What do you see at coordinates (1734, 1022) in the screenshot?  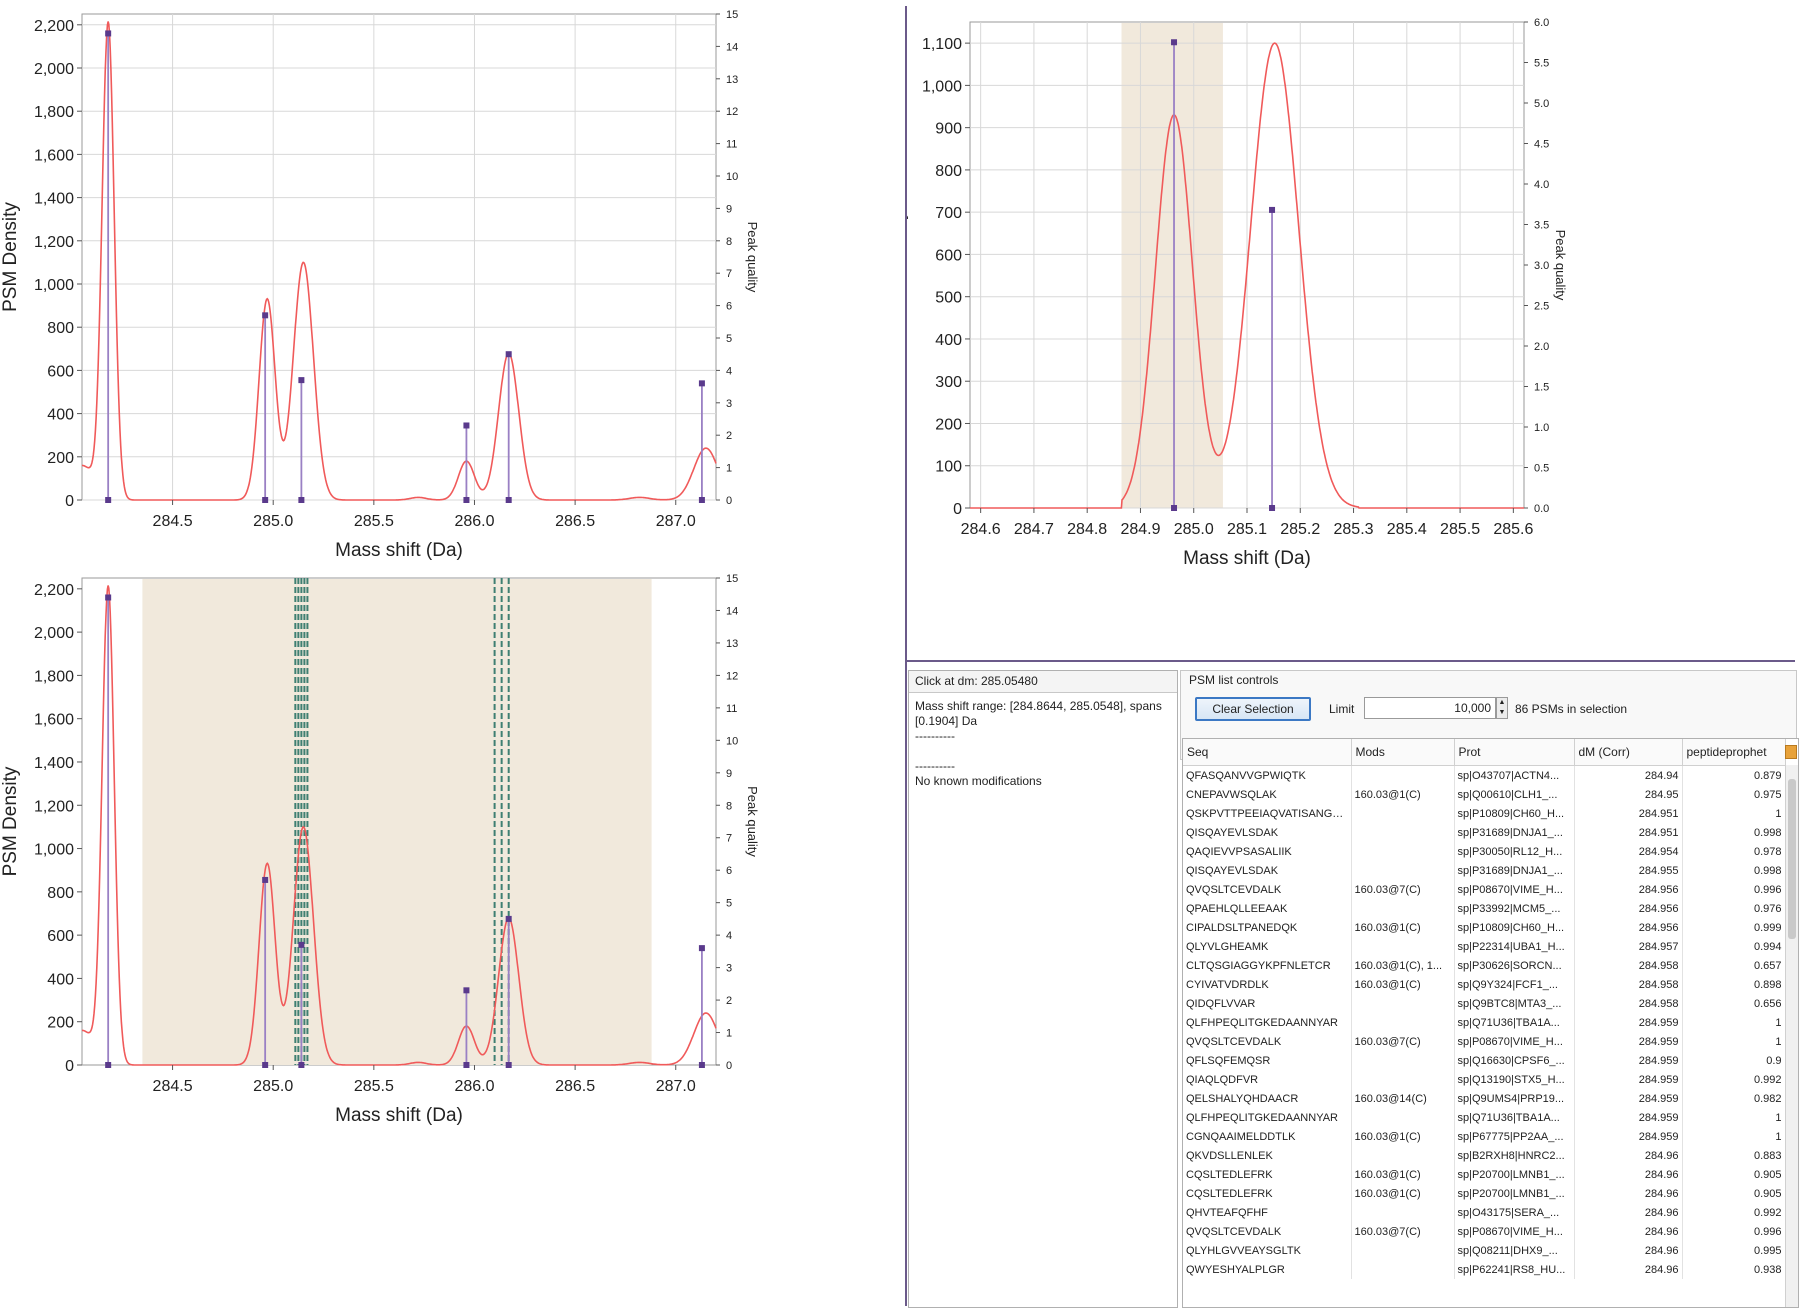 I see `table-cell: 1` at bounding box center [1734, 1022].